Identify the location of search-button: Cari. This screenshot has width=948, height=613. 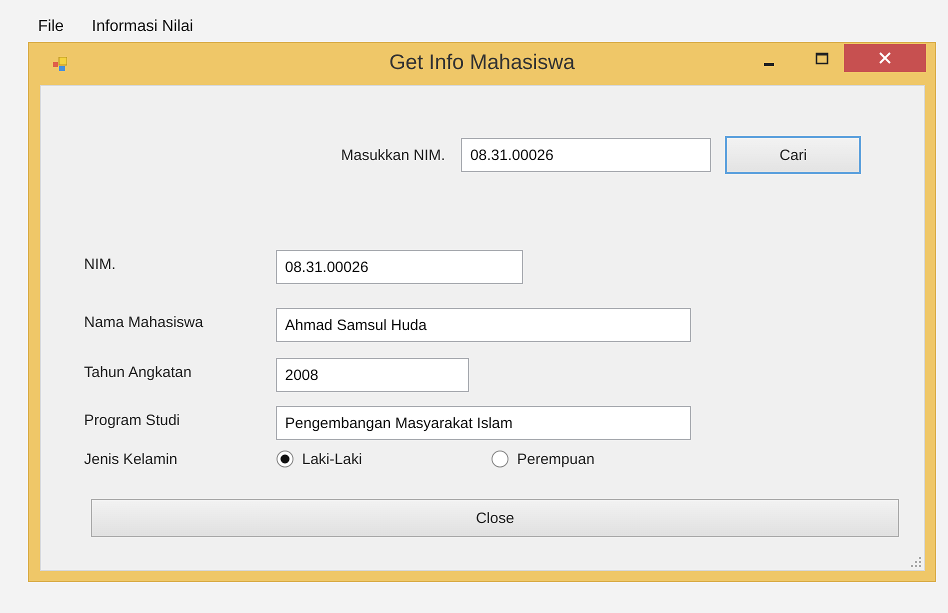
(793, 155).